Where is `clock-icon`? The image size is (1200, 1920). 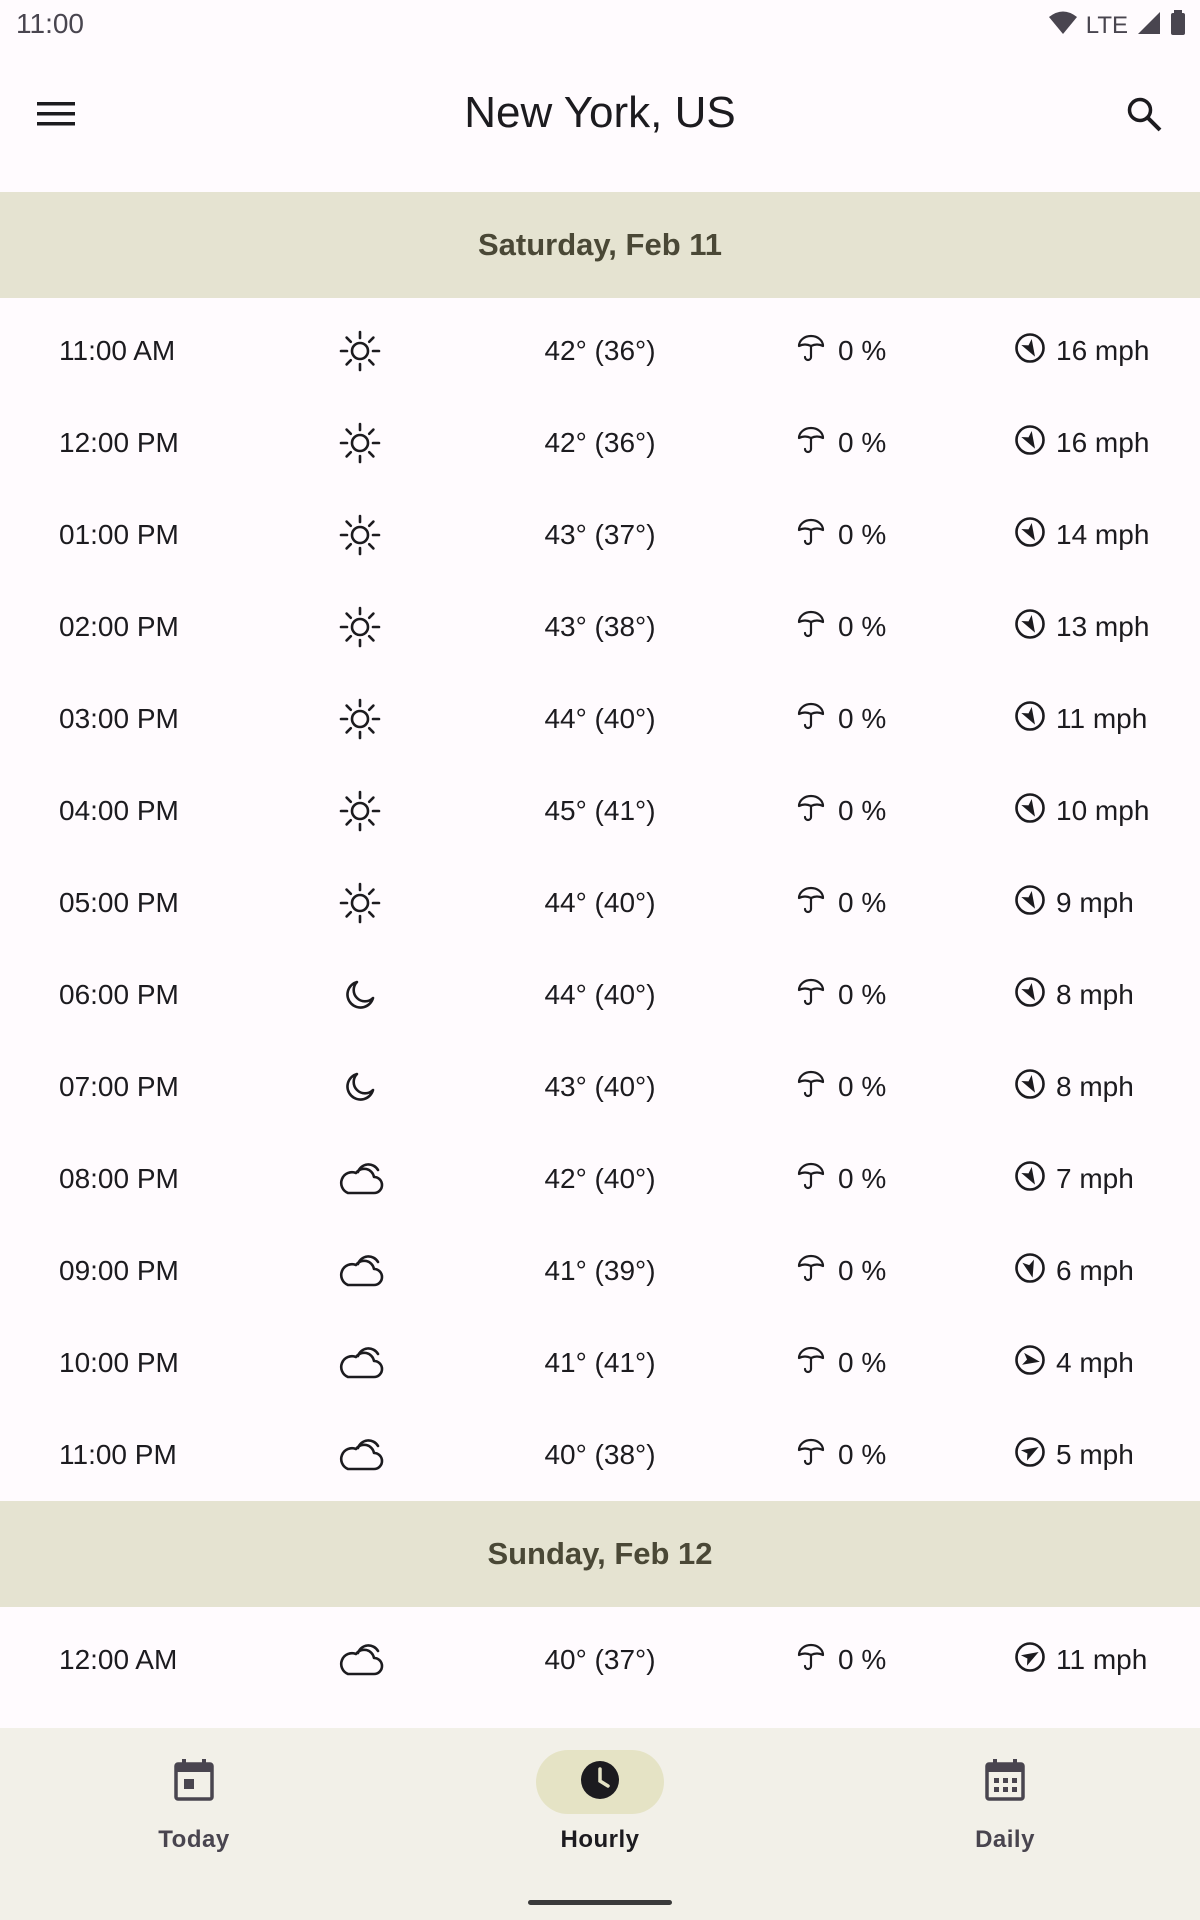 clock-icon is located at coordinates (600, 1782).